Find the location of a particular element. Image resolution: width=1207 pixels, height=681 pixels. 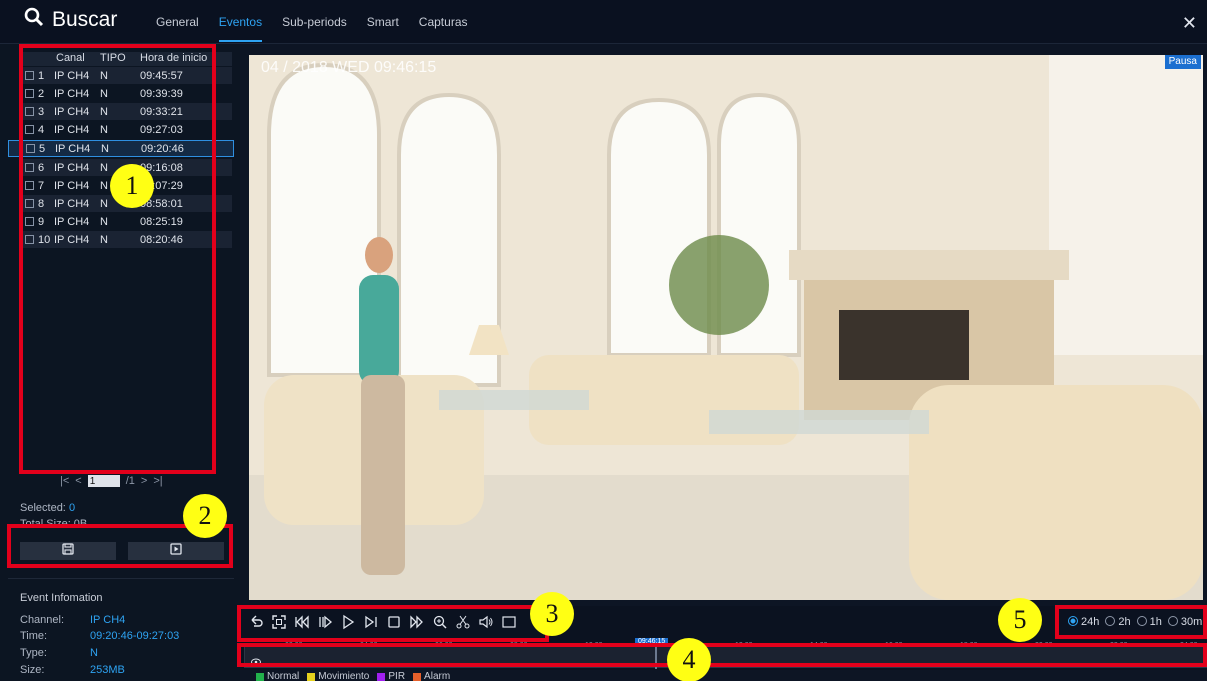

play-icon is located at coordinates (348, 622).